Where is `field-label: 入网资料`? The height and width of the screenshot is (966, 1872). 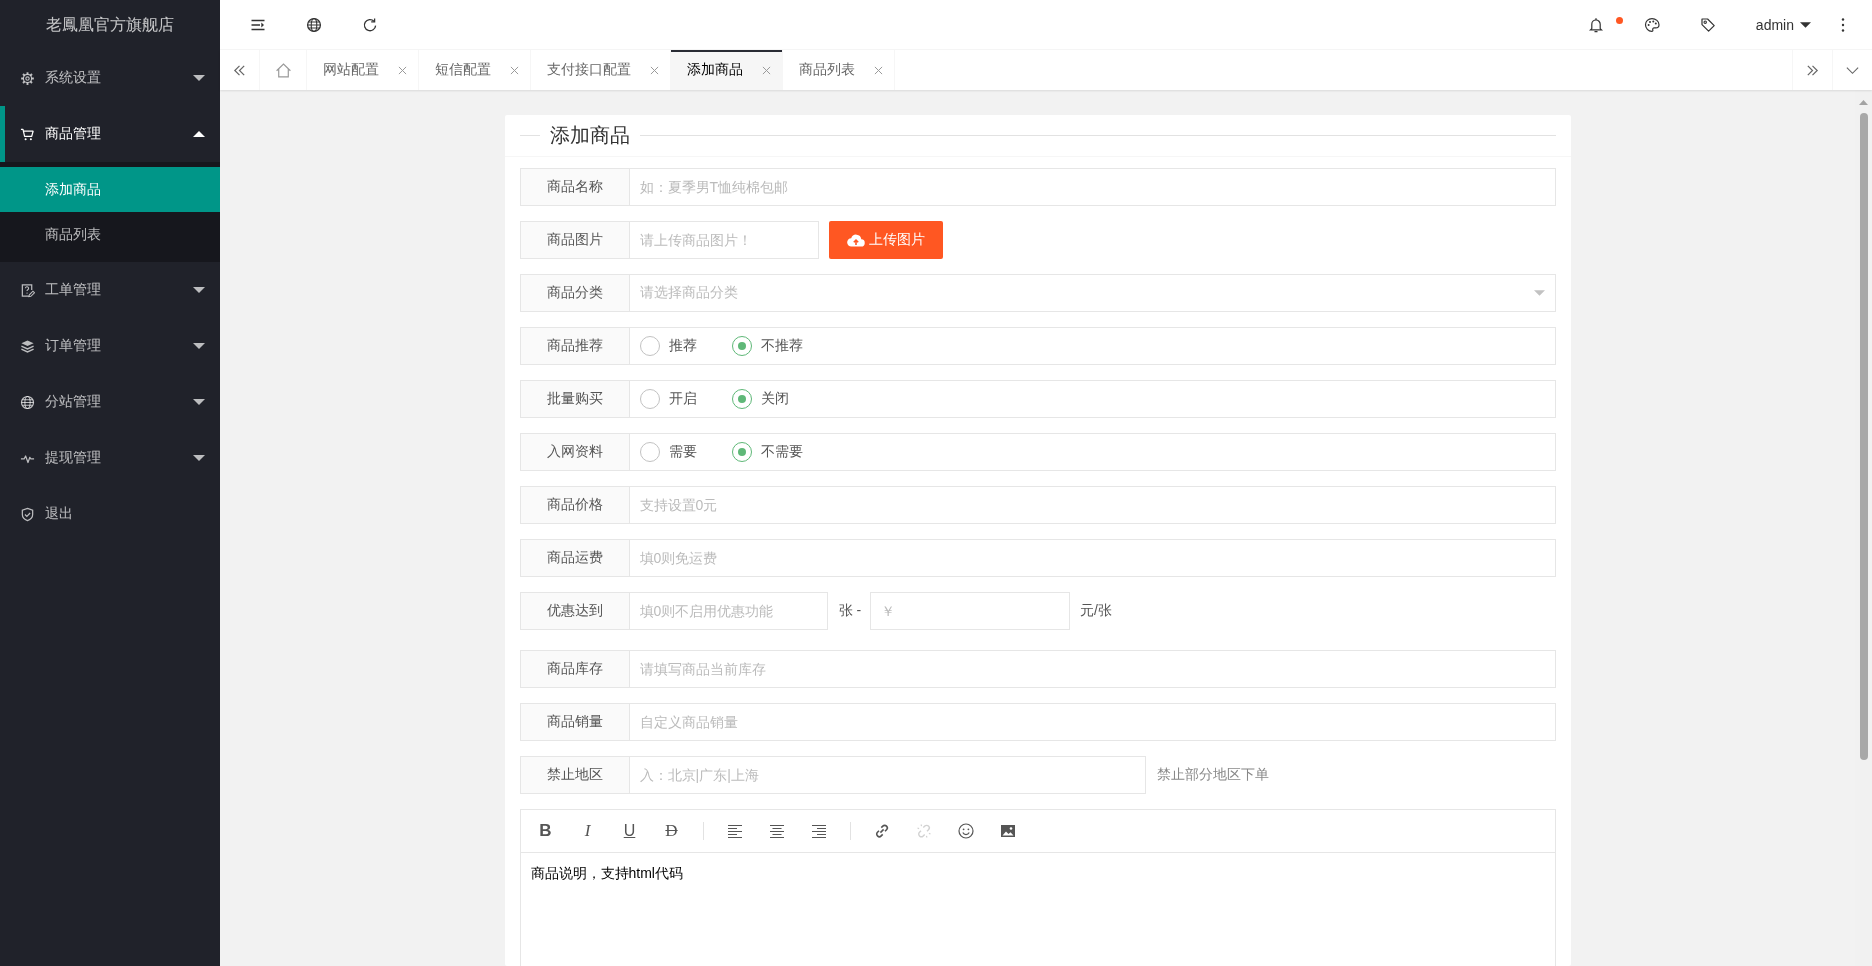
field-label: 入网资料 is located at coordinates (574, 452).